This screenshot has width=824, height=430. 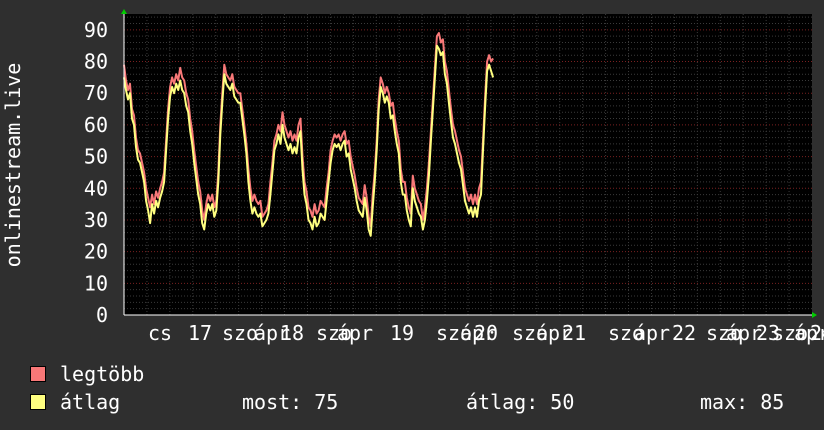 I want to click on x-tick-label: szo, so click(x=240, y=333).